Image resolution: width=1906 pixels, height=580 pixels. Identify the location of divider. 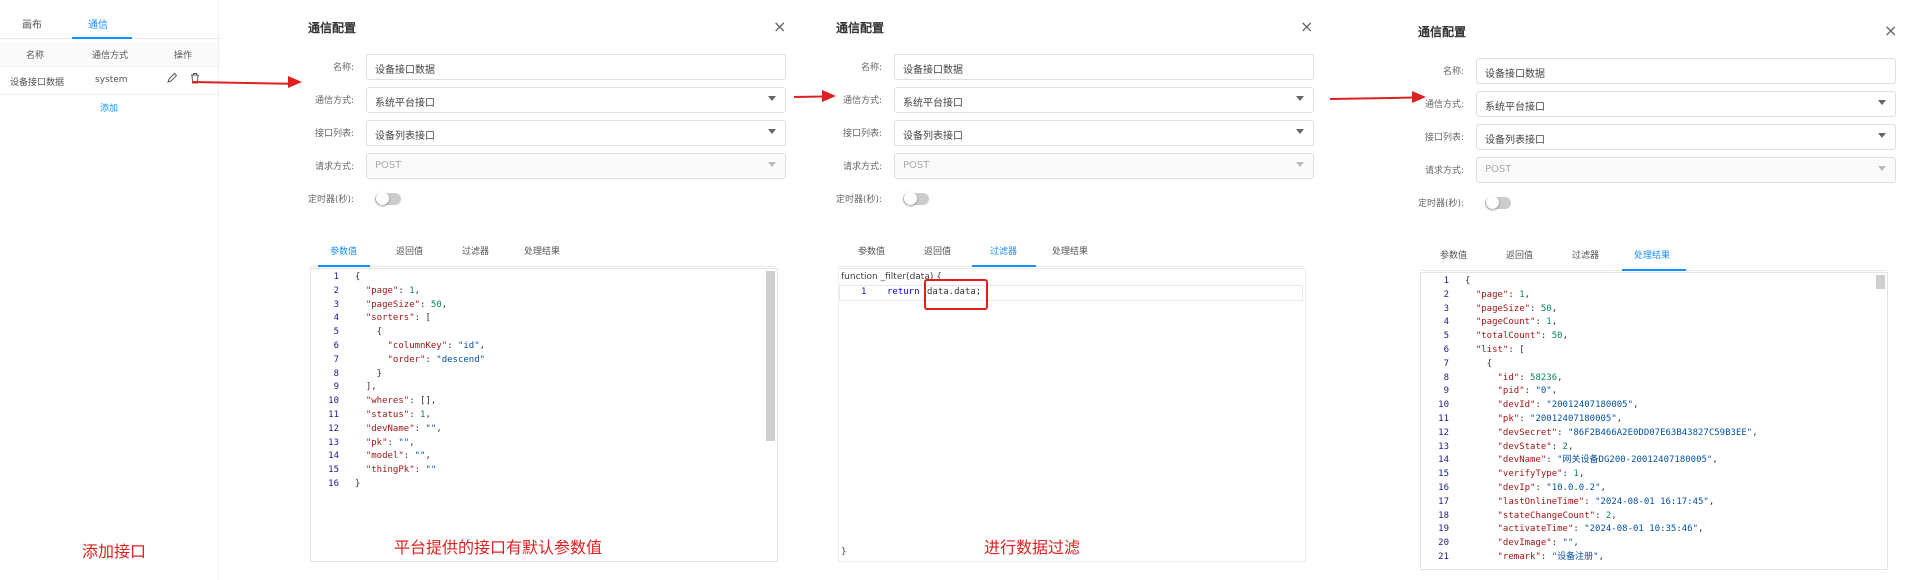
(218, 290).